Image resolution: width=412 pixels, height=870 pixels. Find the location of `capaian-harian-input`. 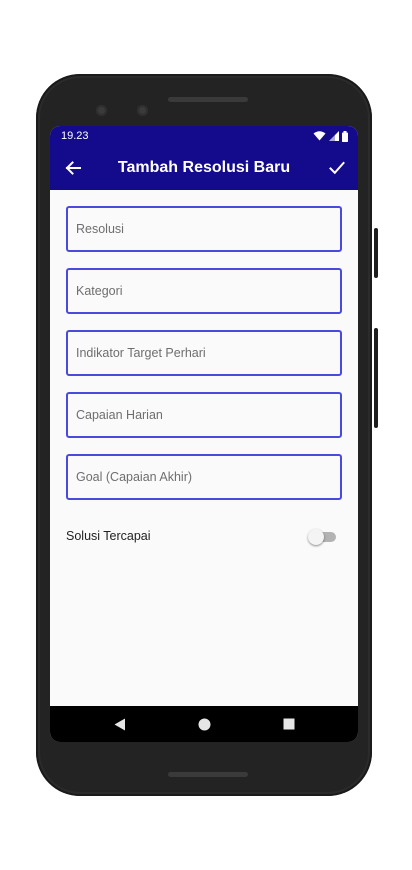

capaian-harian-input is located at coordinates (204, 415).